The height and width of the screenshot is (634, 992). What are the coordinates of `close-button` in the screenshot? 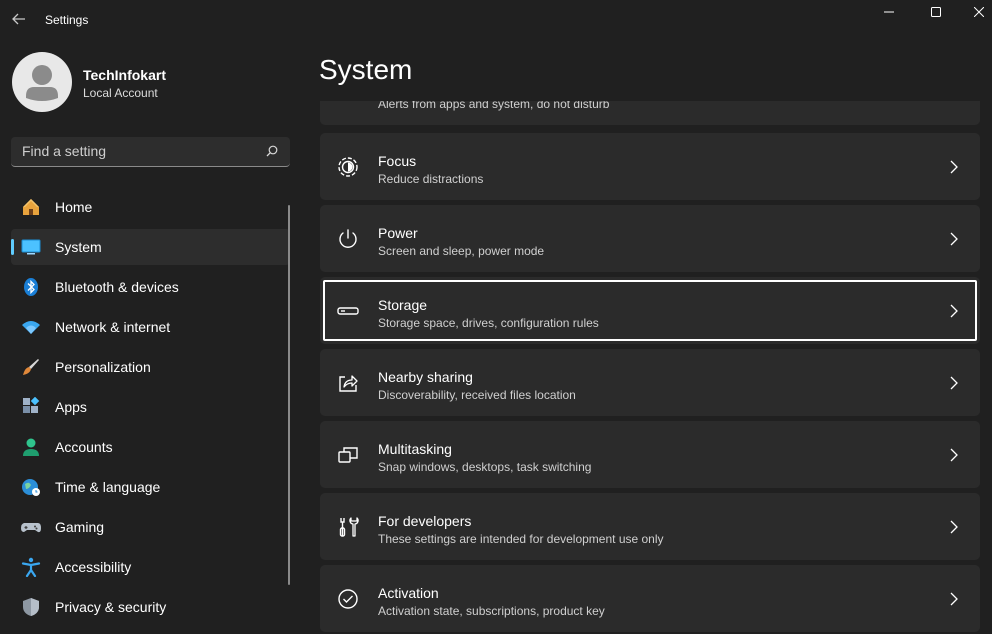 It's located at (974, 12).